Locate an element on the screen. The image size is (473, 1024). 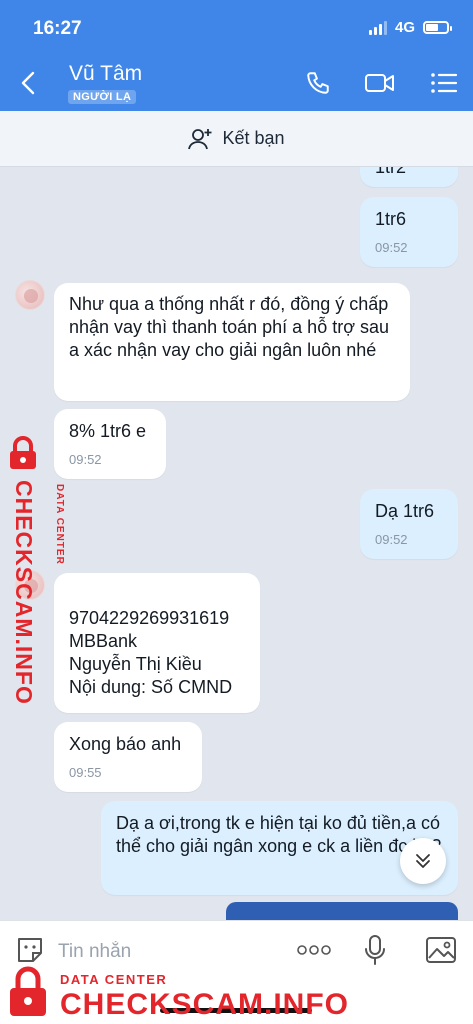
avatar is located at coordinates (30, 295).